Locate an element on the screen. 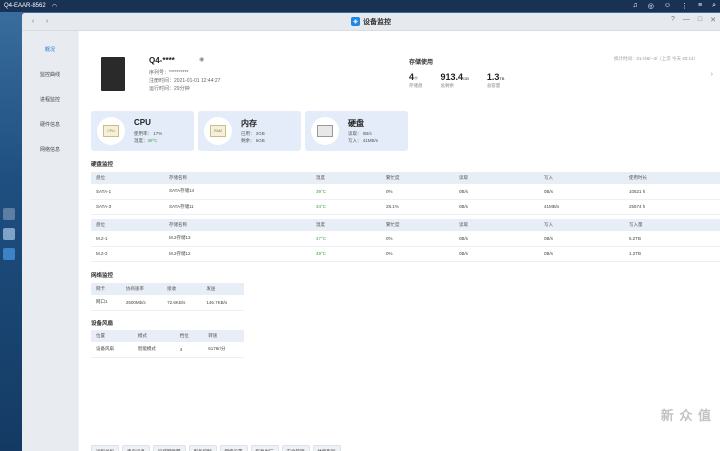  help-icon: ◎ is located at coordinates (651, 6).